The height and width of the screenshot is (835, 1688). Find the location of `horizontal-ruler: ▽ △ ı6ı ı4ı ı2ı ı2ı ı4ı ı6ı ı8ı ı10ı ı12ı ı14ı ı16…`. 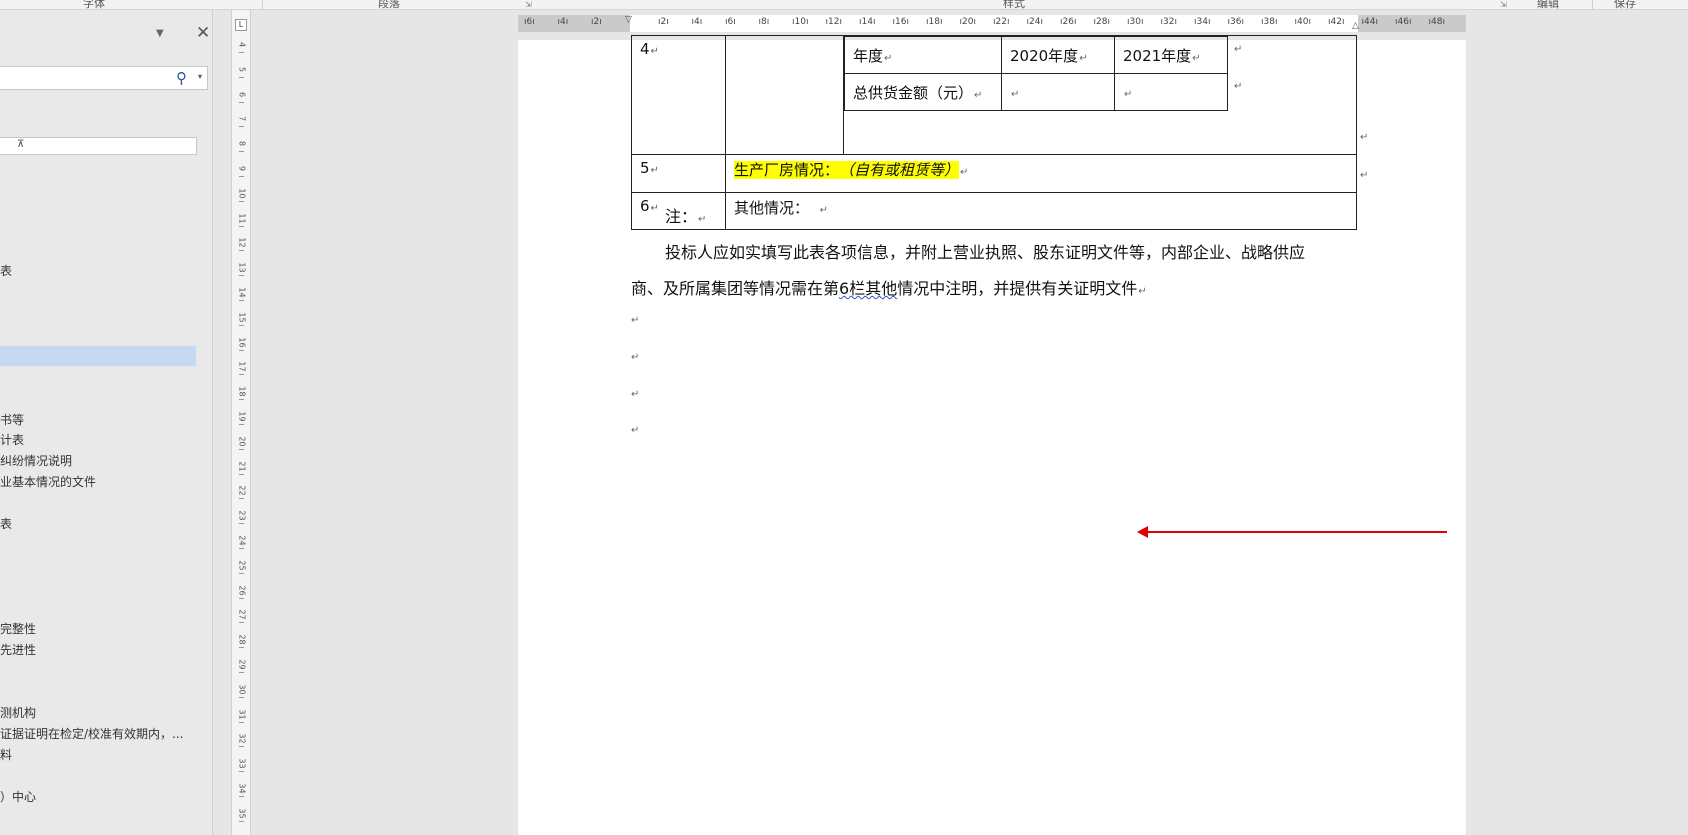

horizontal-ruler: ▽ △ ı6ı ı4ı ı2ı ı2ı ı4ı ı6ı ı8ı ı10ı ı12ı ı14ı ı16… is located at coordinates (992, 23).